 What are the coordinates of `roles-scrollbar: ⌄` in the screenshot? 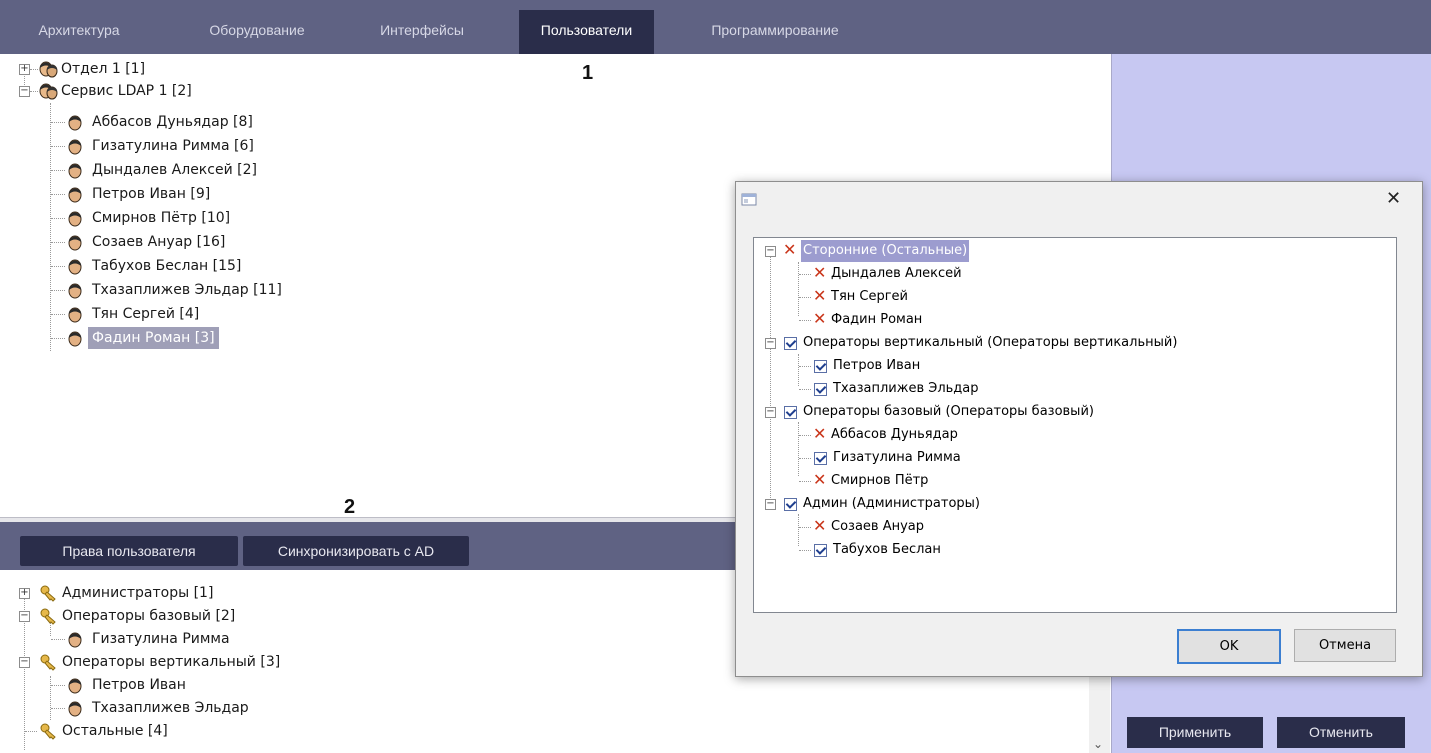 It's located at (1099, 709).